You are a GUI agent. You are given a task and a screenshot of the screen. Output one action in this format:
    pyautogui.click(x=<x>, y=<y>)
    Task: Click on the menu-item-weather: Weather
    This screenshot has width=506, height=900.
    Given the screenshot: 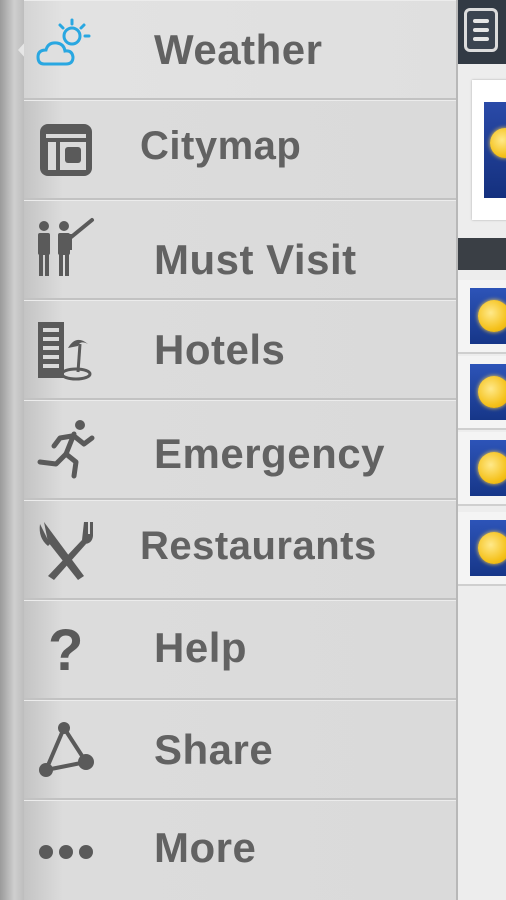 What is the action you would take?
    pyautogui.click(x=240, y=50)
    